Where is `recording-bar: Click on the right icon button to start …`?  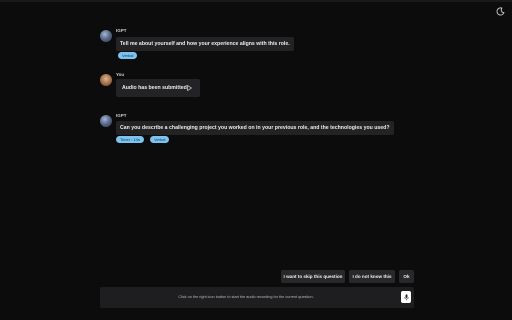 recording-bar: Click on the right icon button to start … is located at coordinates (257, 297).